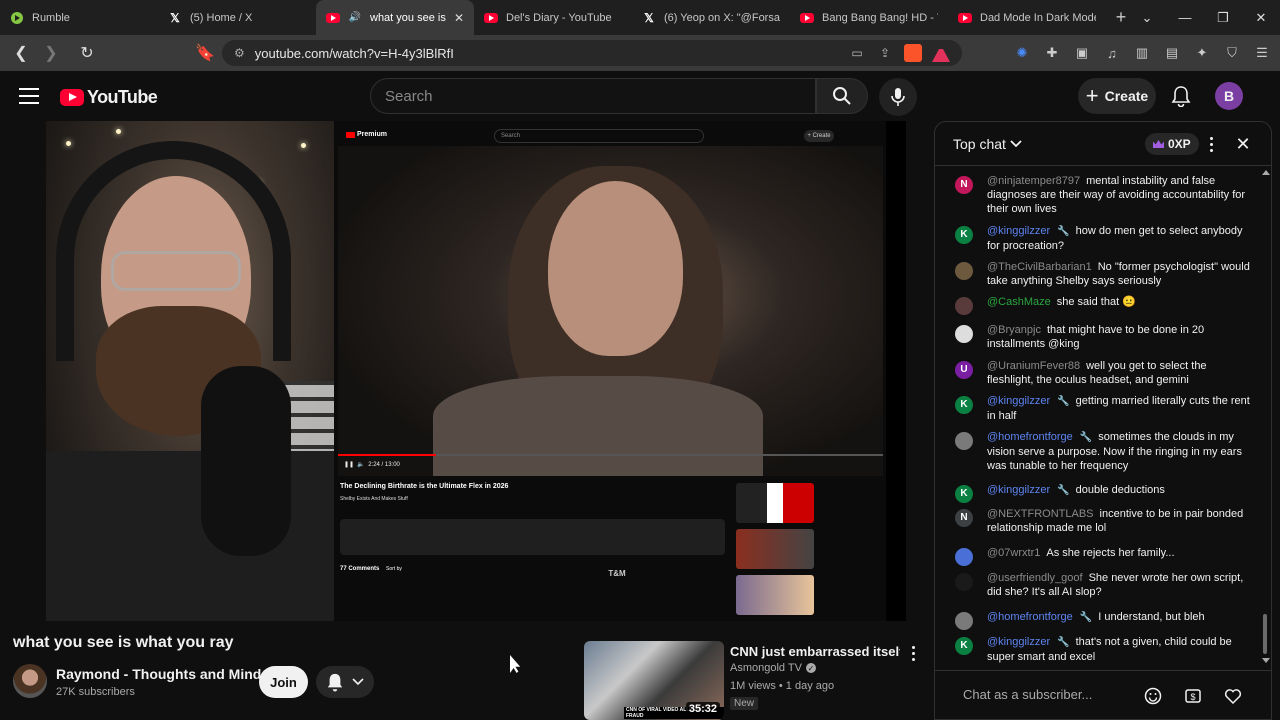  Describe the element at coordinates (30, 681) in the screenshot. I see `channel-avatar` at that location.